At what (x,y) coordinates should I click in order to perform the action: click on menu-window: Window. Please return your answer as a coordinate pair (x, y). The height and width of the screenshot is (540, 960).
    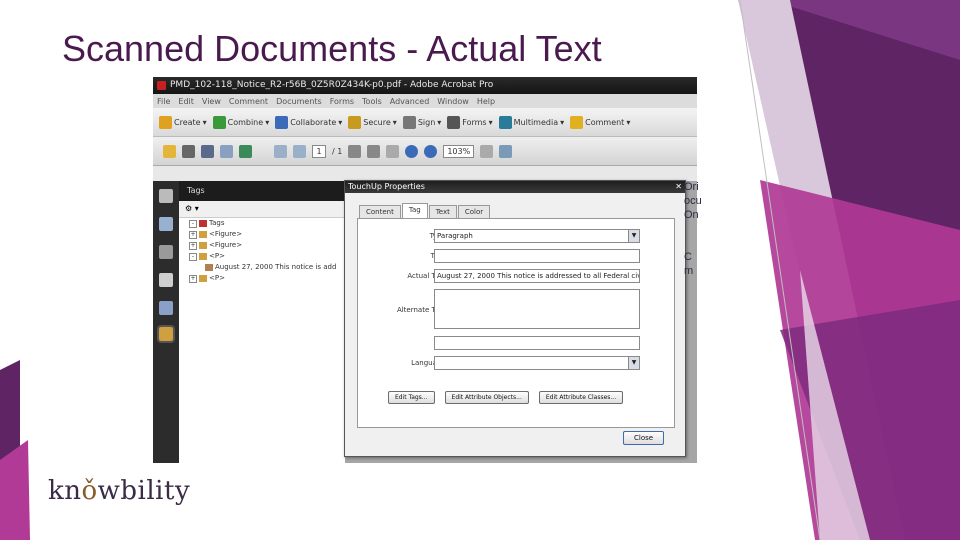
    Looking at the image, I should click on (453, 101).